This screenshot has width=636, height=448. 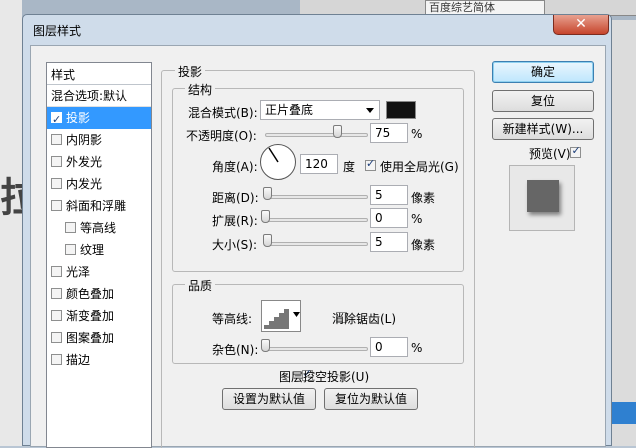 What do you see at coordinates (84, 140) in the screenshot?
I see `style-item-label: 内阴影` at bounding box center [84, 140].